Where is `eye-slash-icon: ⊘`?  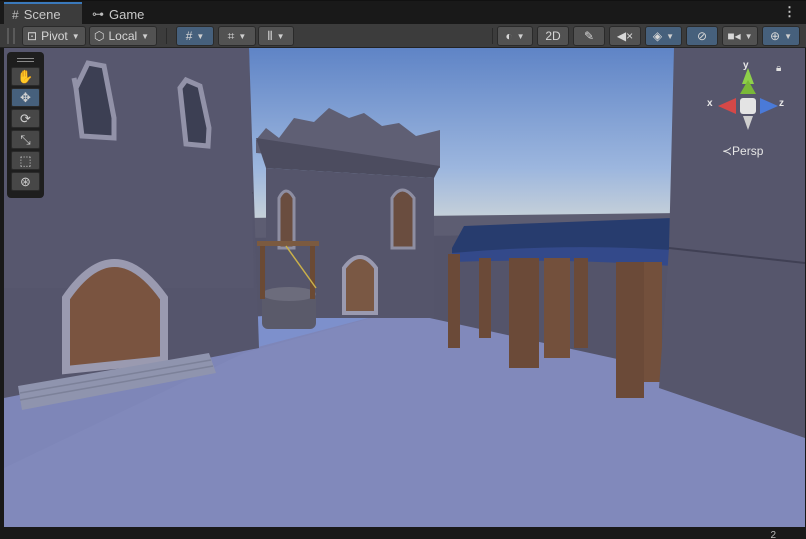
eye-slash-icon: ⊘ is located at coordinates (702, 36).